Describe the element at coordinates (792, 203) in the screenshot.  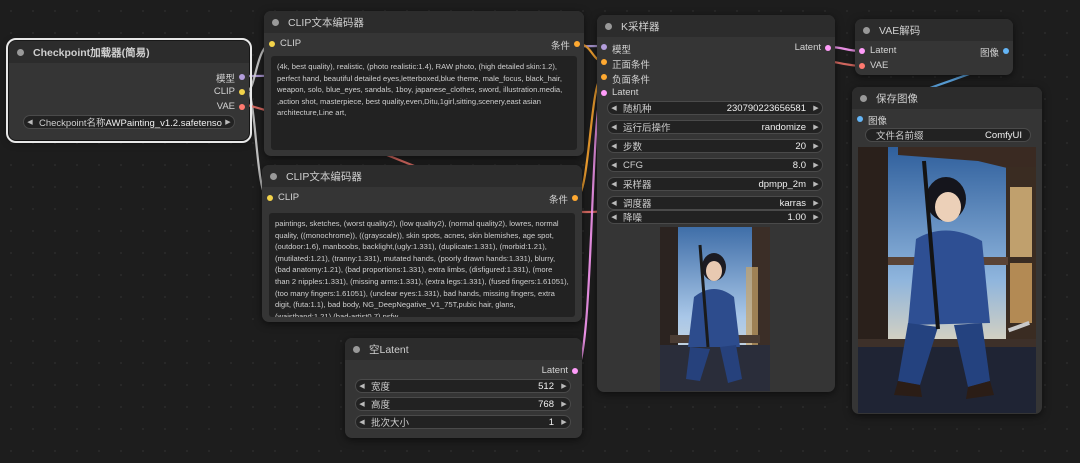
I see `widget-value: karras` at that location.